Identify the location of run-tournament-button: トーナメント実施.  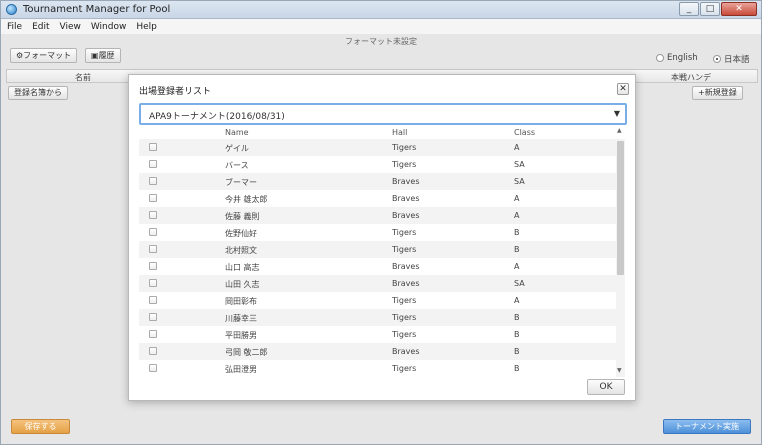
(707, 426).